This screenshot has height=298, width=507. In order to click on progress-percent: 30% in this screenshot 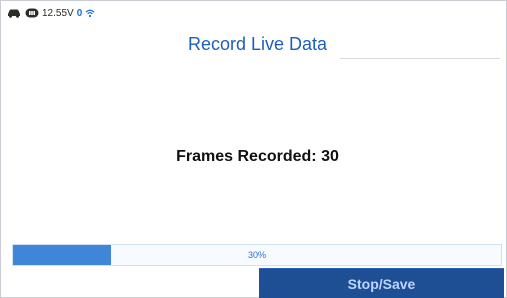, I will do `click(256, 255)`.